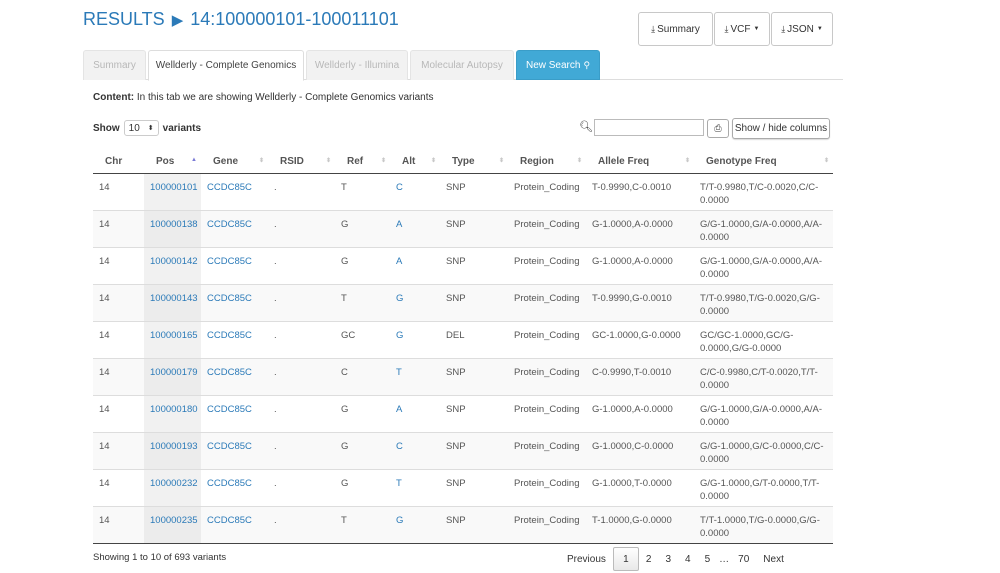 Image resolution: width=1000 pixels, height=573 pixels. I want to click on tab-wellderly-illumina: Wellderly - Illumina, so click(357, 65).